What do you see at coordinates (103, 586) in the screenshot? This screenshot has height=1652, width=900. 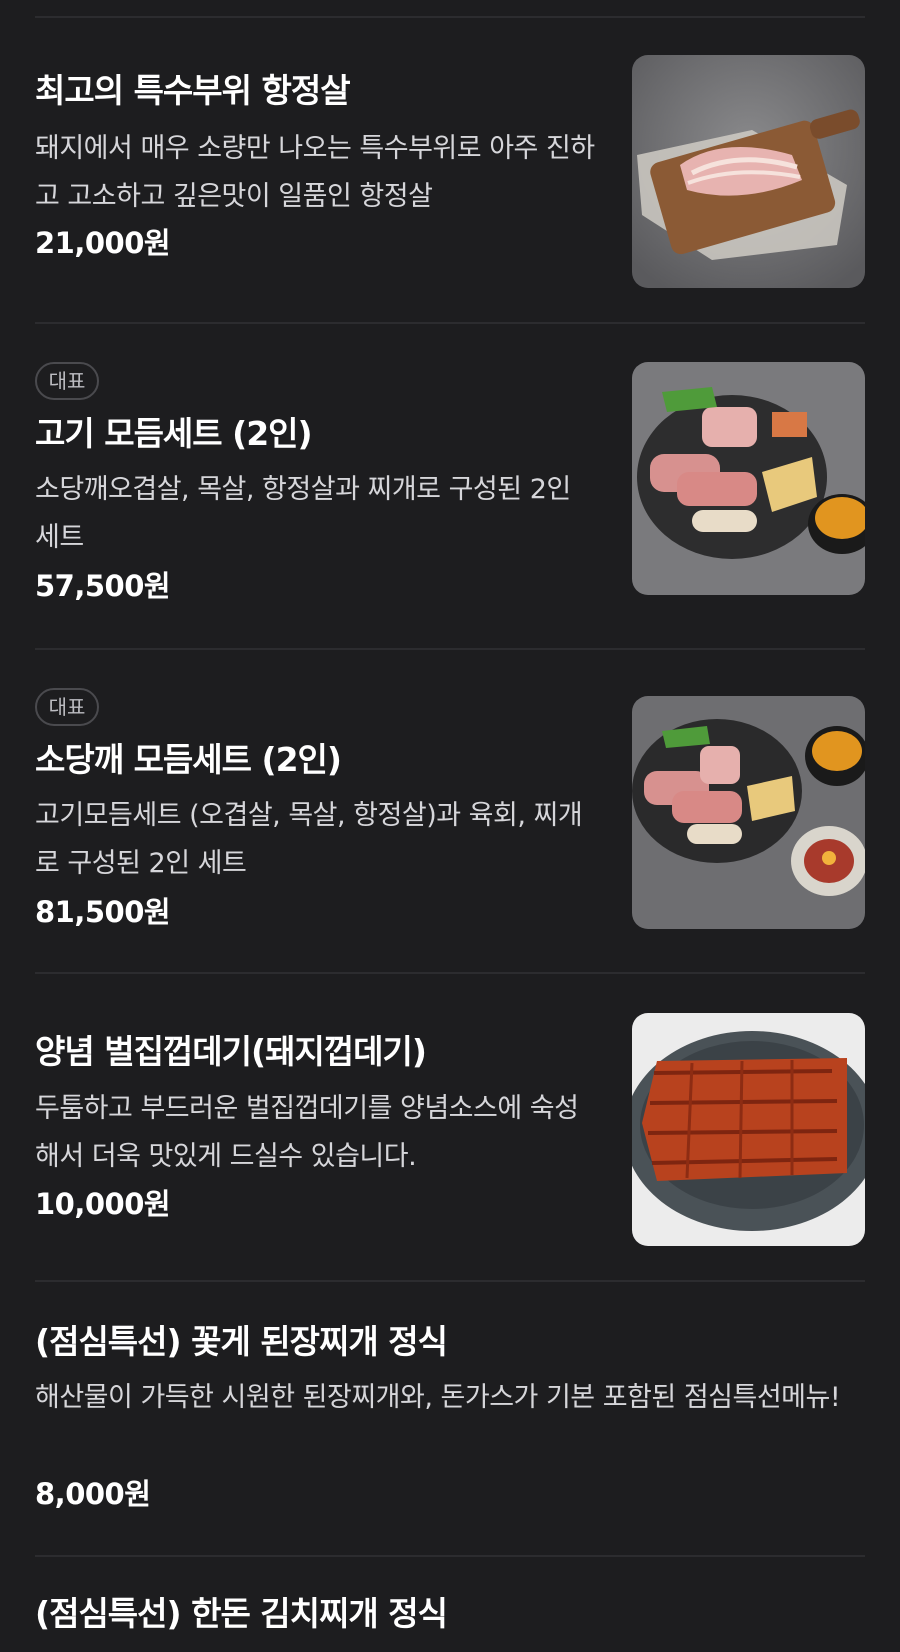 I see `menu-item-price: 57,500원` at bounding box center [103, 586].